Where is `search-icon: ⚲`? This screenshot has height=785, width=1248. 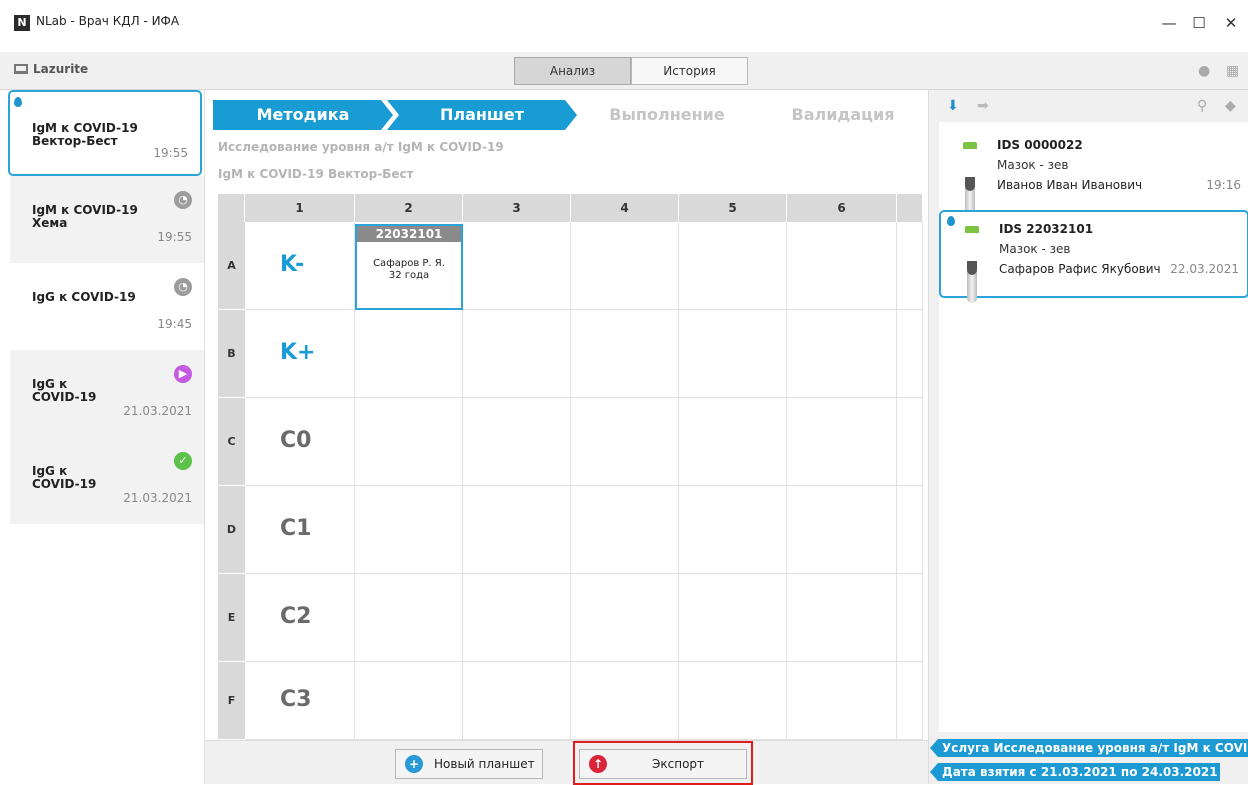
search-icon: ⚲ is located at coordinates (1202, 106).